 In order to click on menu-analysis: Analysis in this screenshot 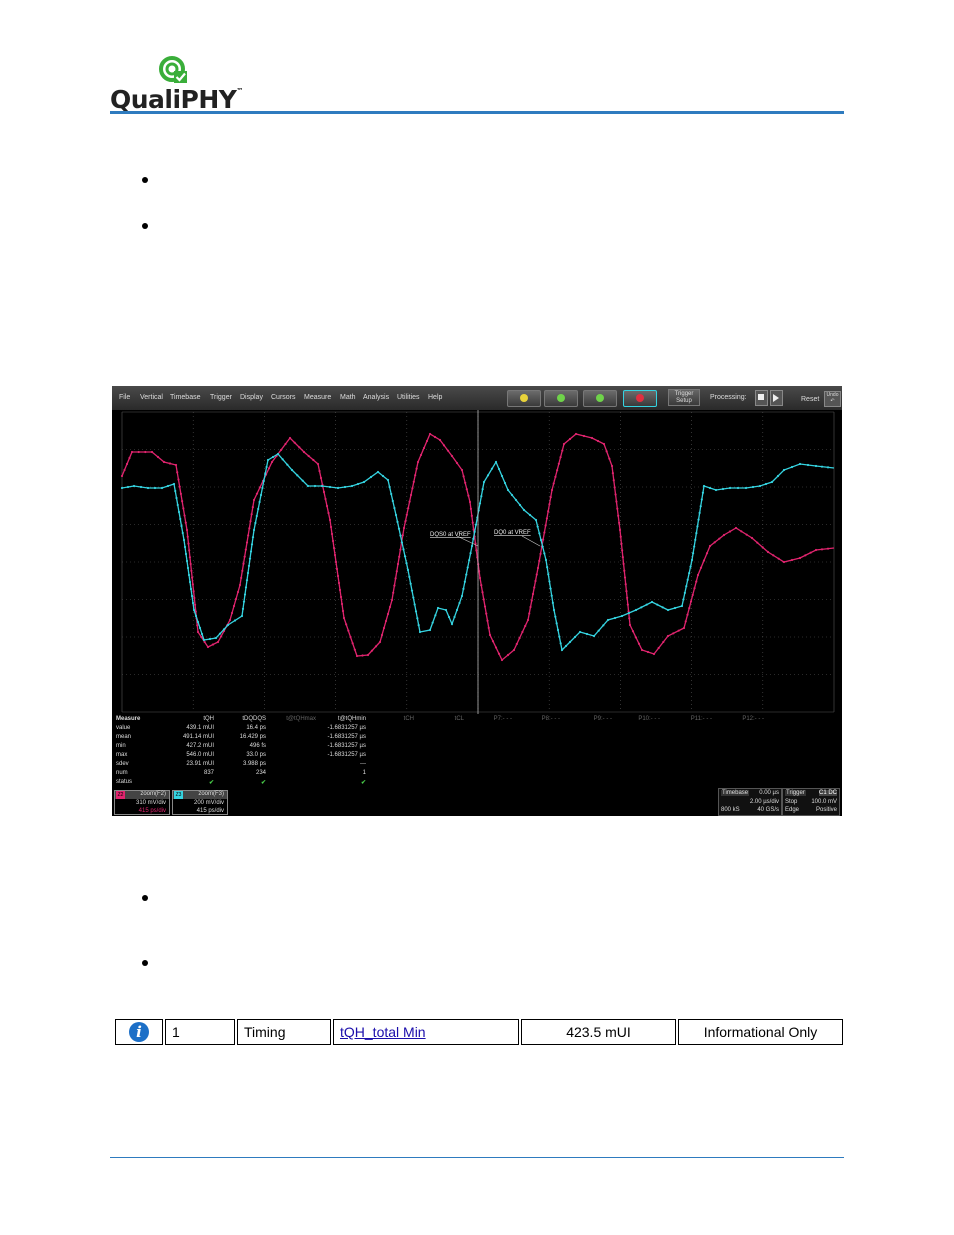, I will do `click(376, 397)`.